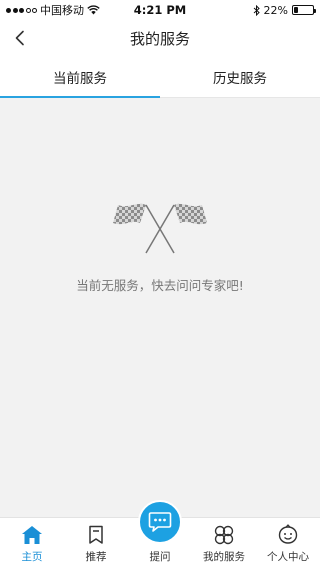  I want to click on battery-percent: 22%, so click(275, 10).